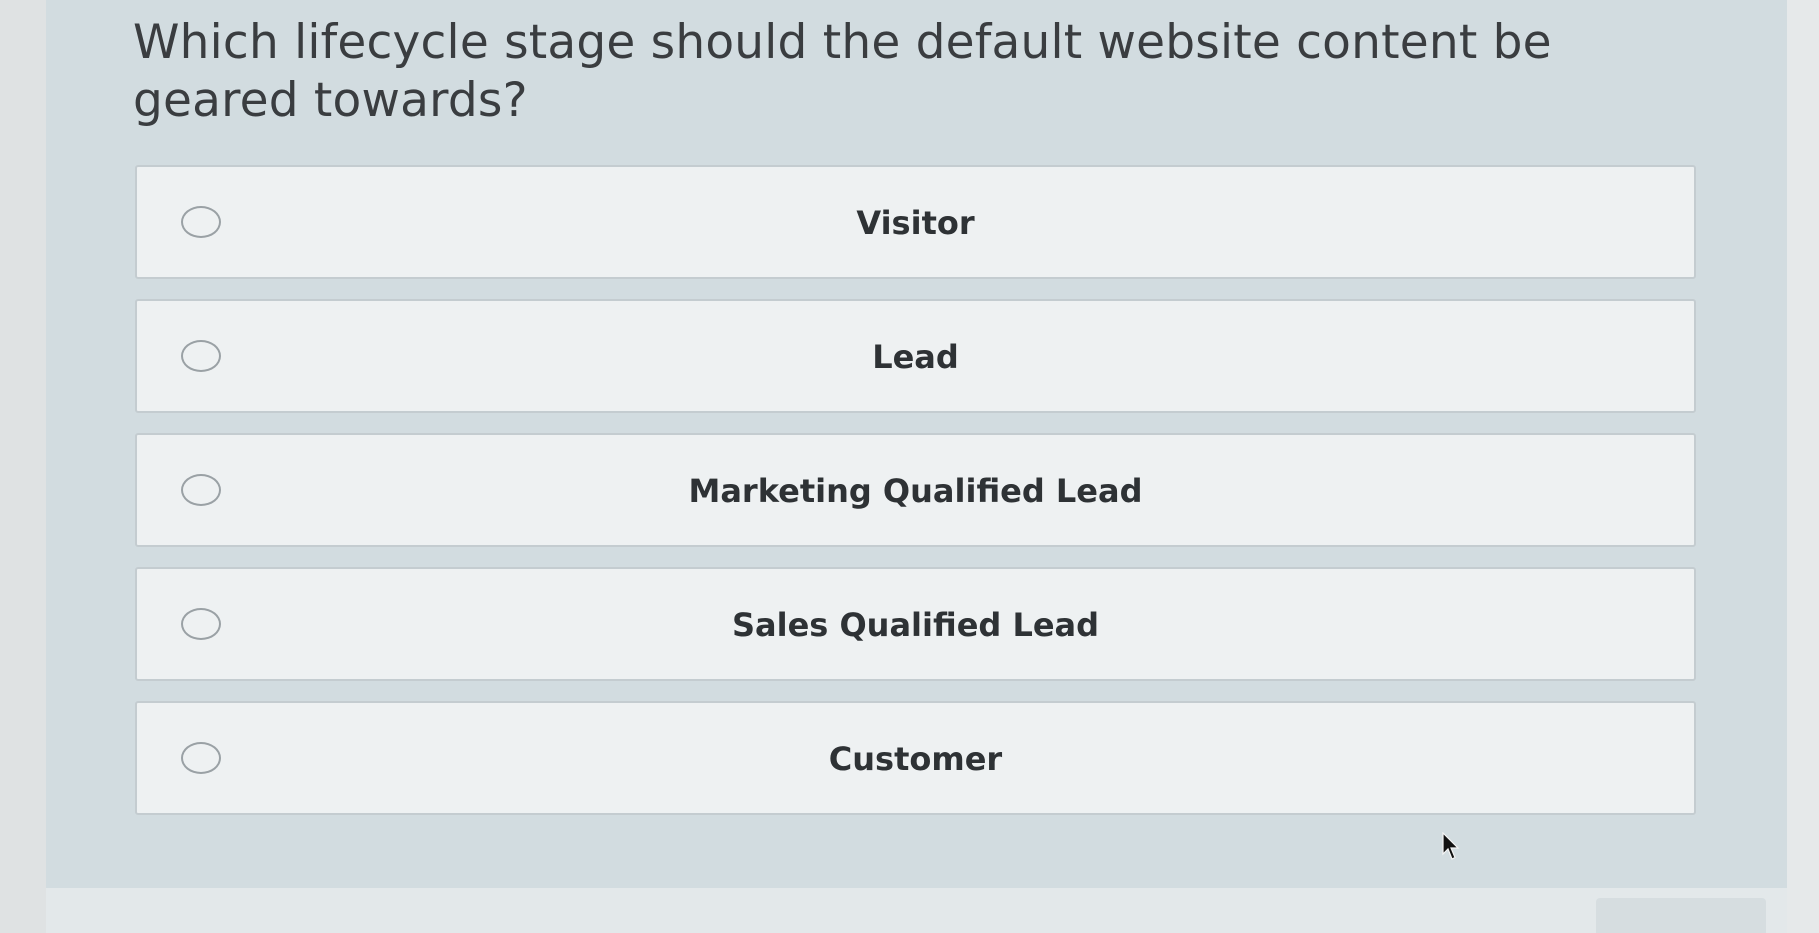 Image resolution: width=1819 pixels, height=933 pixels. I want to click on screen-edge-right, so click(1803, 466).